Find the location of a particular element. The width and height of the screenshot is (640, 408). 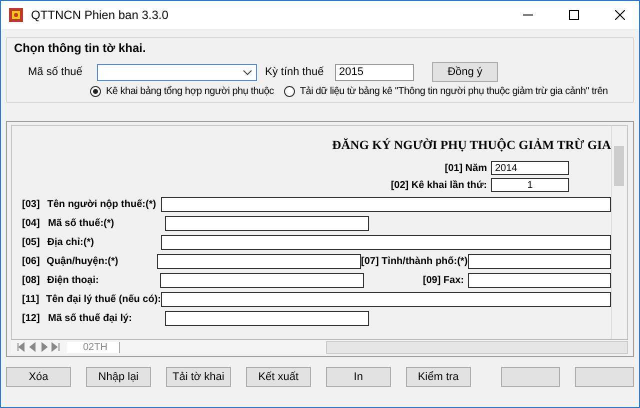

field-label: Mã số thuế đại lý: is located at coordinates (90, 318).